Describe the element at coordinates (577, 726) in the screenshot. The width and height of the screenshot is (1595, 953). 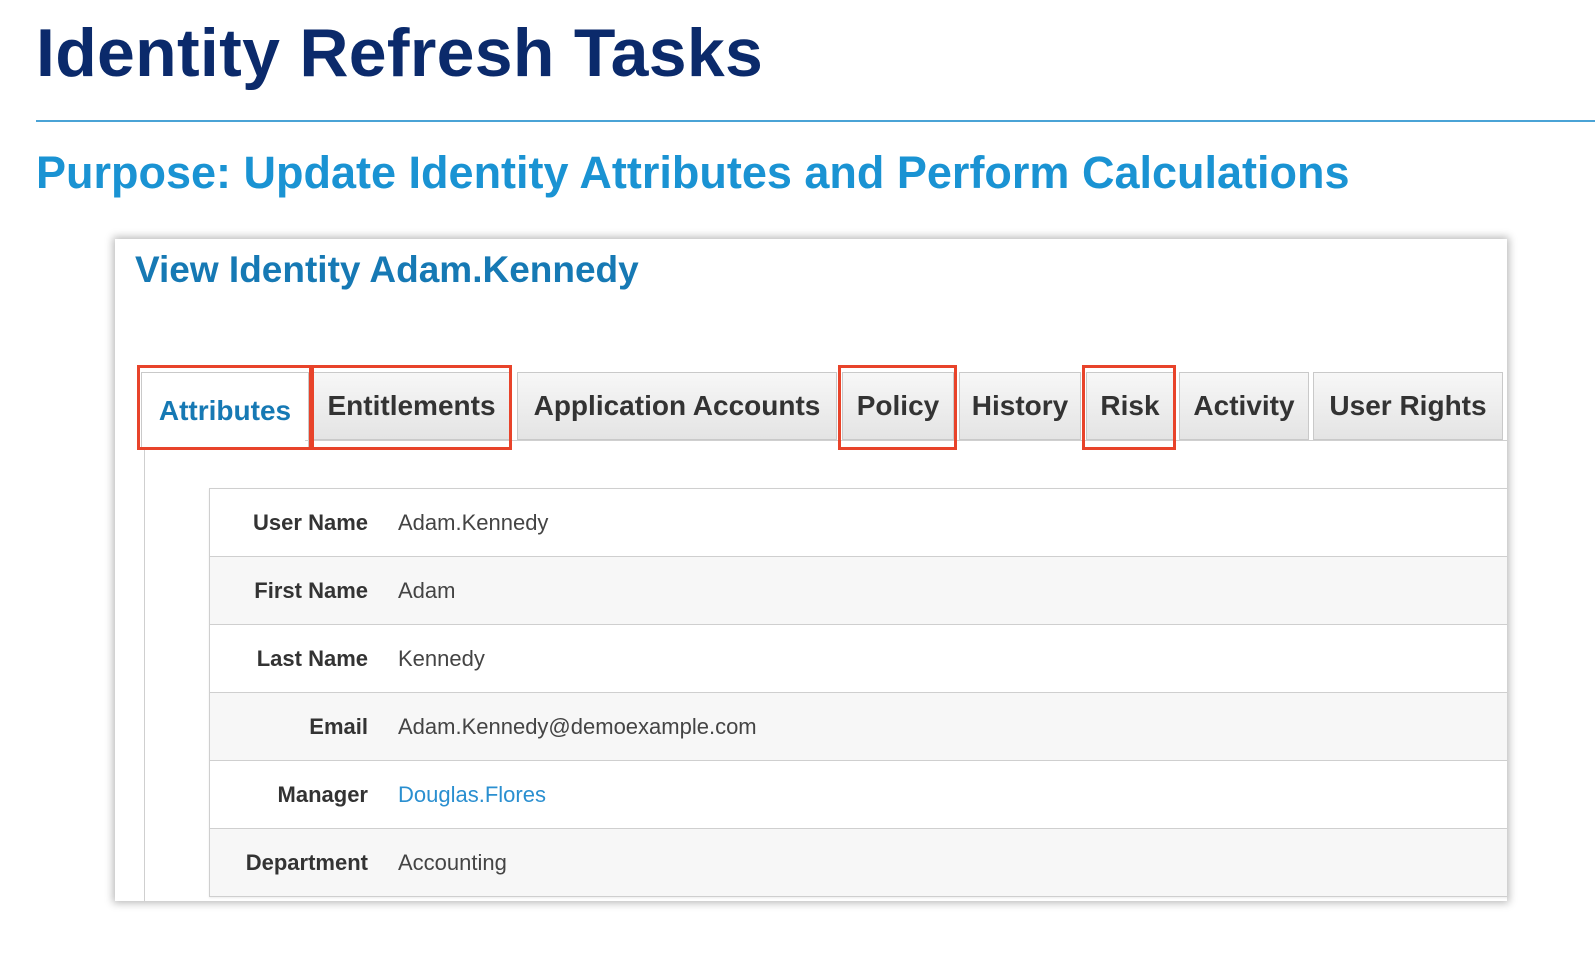
I see `attribute-value: Adam.Kennedy@demoexample.com` at that location.